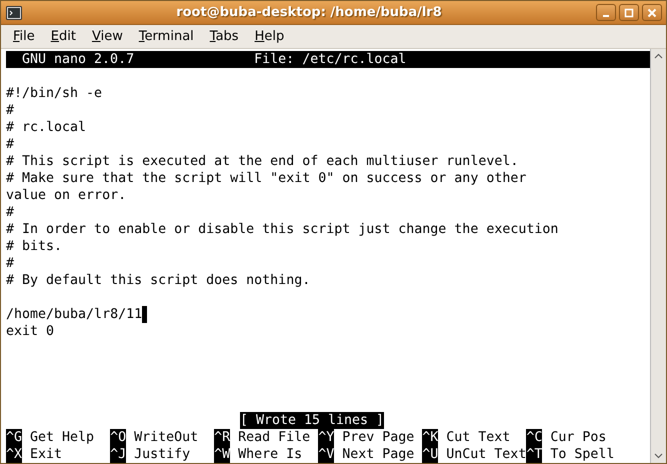 Image resolution: width=667 pixels, height=464 pixels. What do you see at coordinates (378, 437) in the screenshot?
I see `shortcut-label: Prev Page` at bounding box center [378, 437].